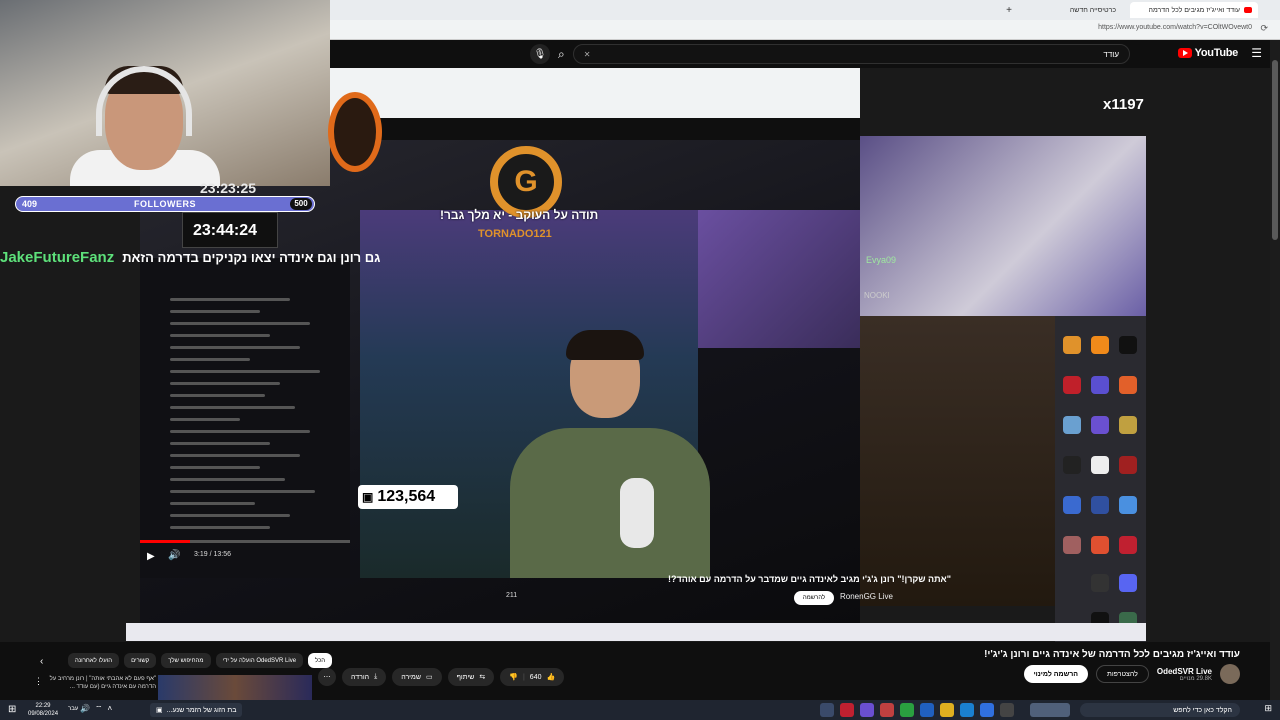  I want to click on dislike-icon: 👎, so click(513, 677).